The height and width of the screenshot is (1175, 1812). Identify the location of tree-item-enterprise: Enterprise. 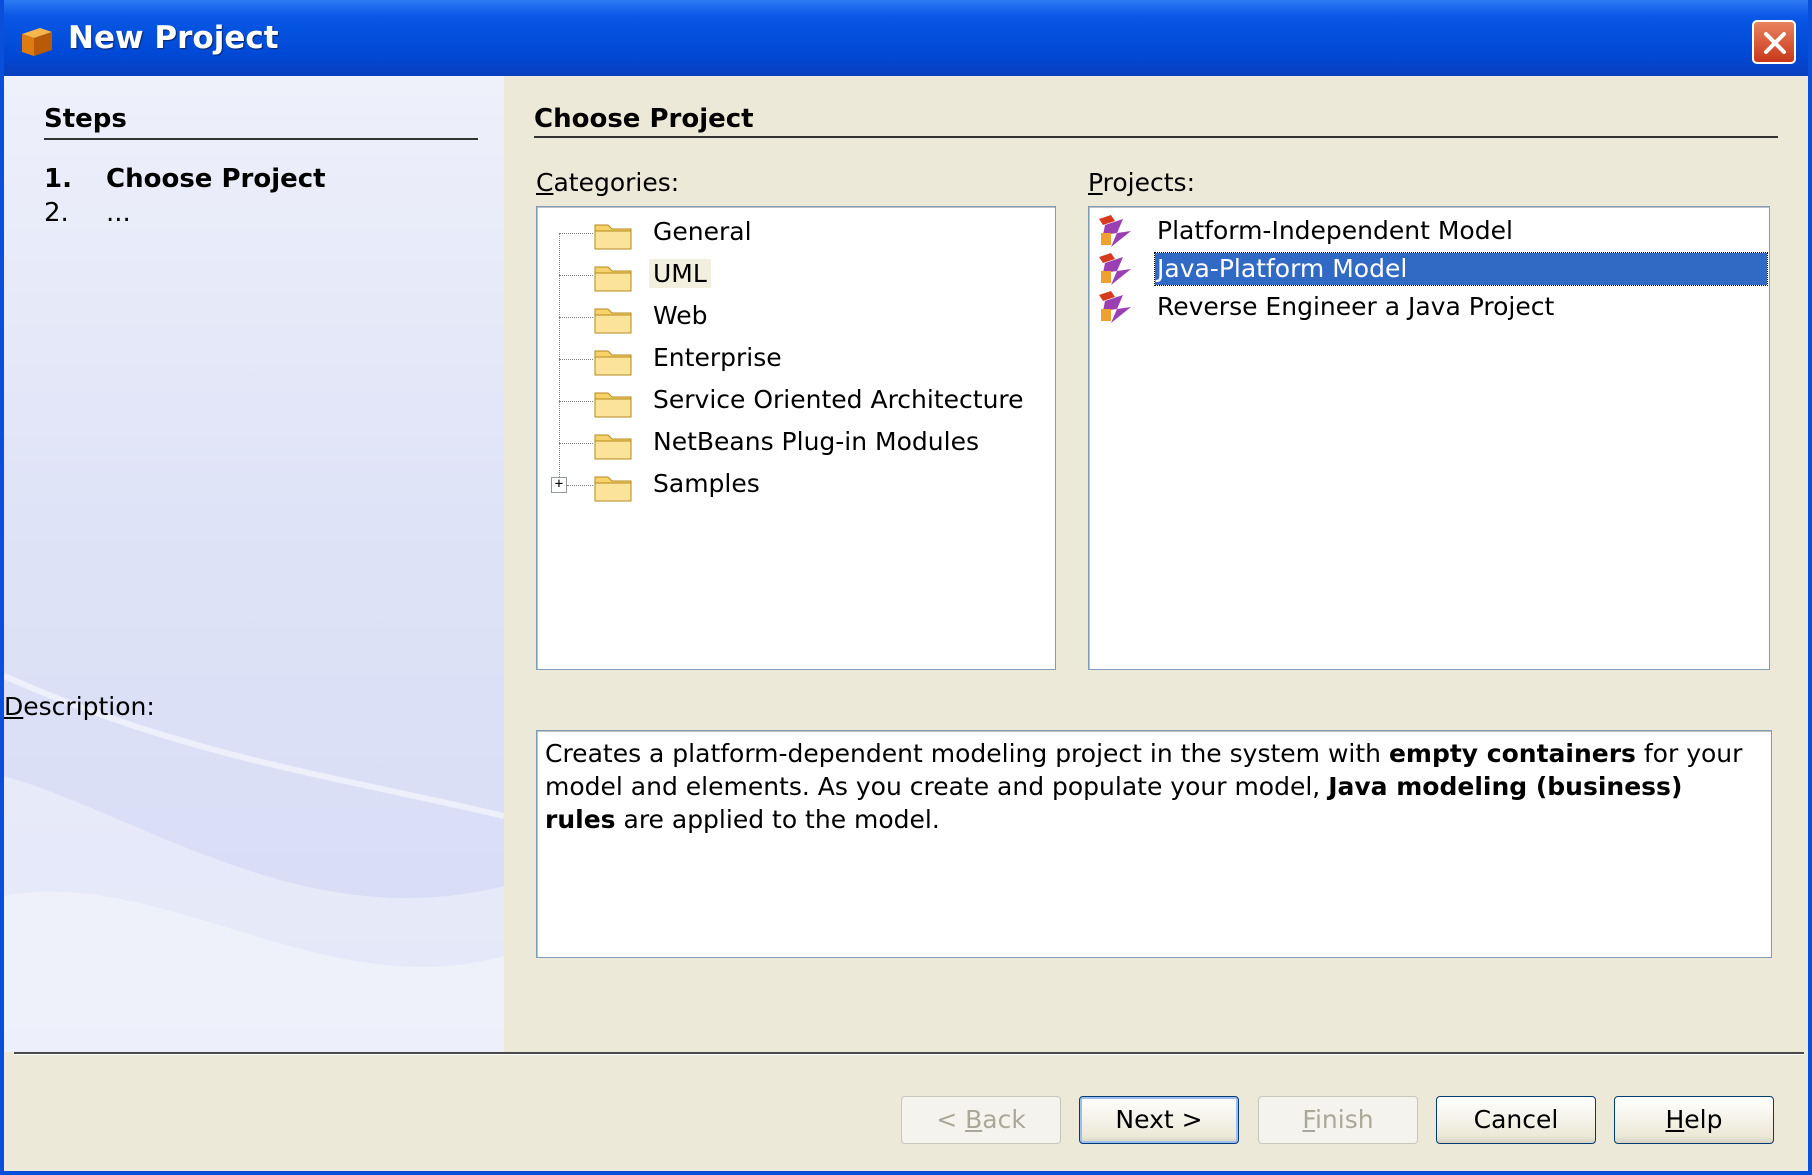
(787, 359).